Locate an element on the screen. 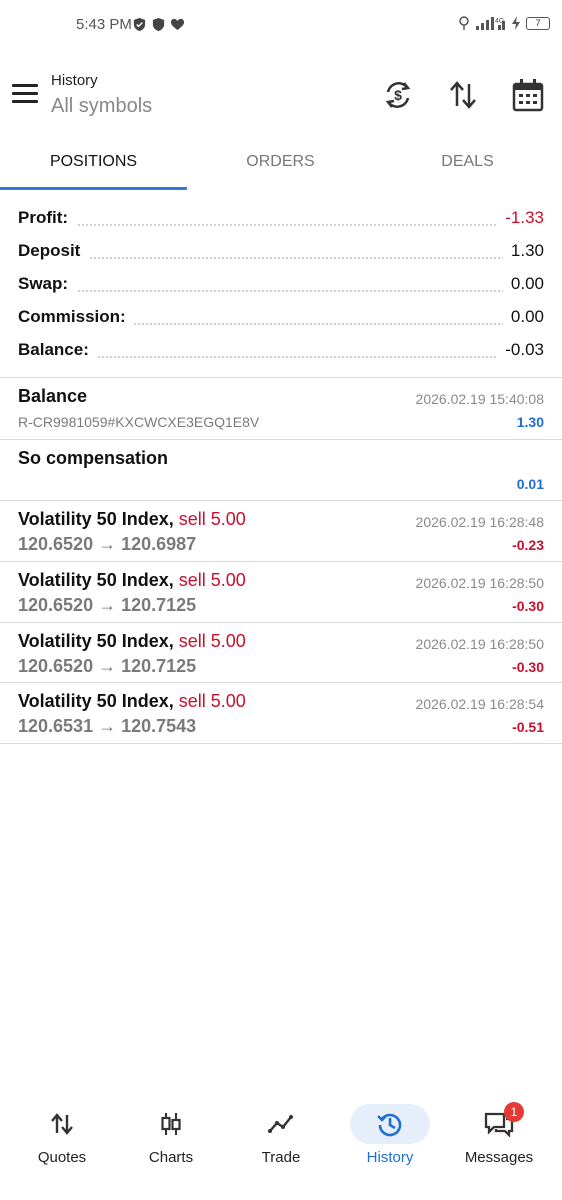 This screenshot has height=1200, width=562. messages-icon is located at coordinates (499, 1124).